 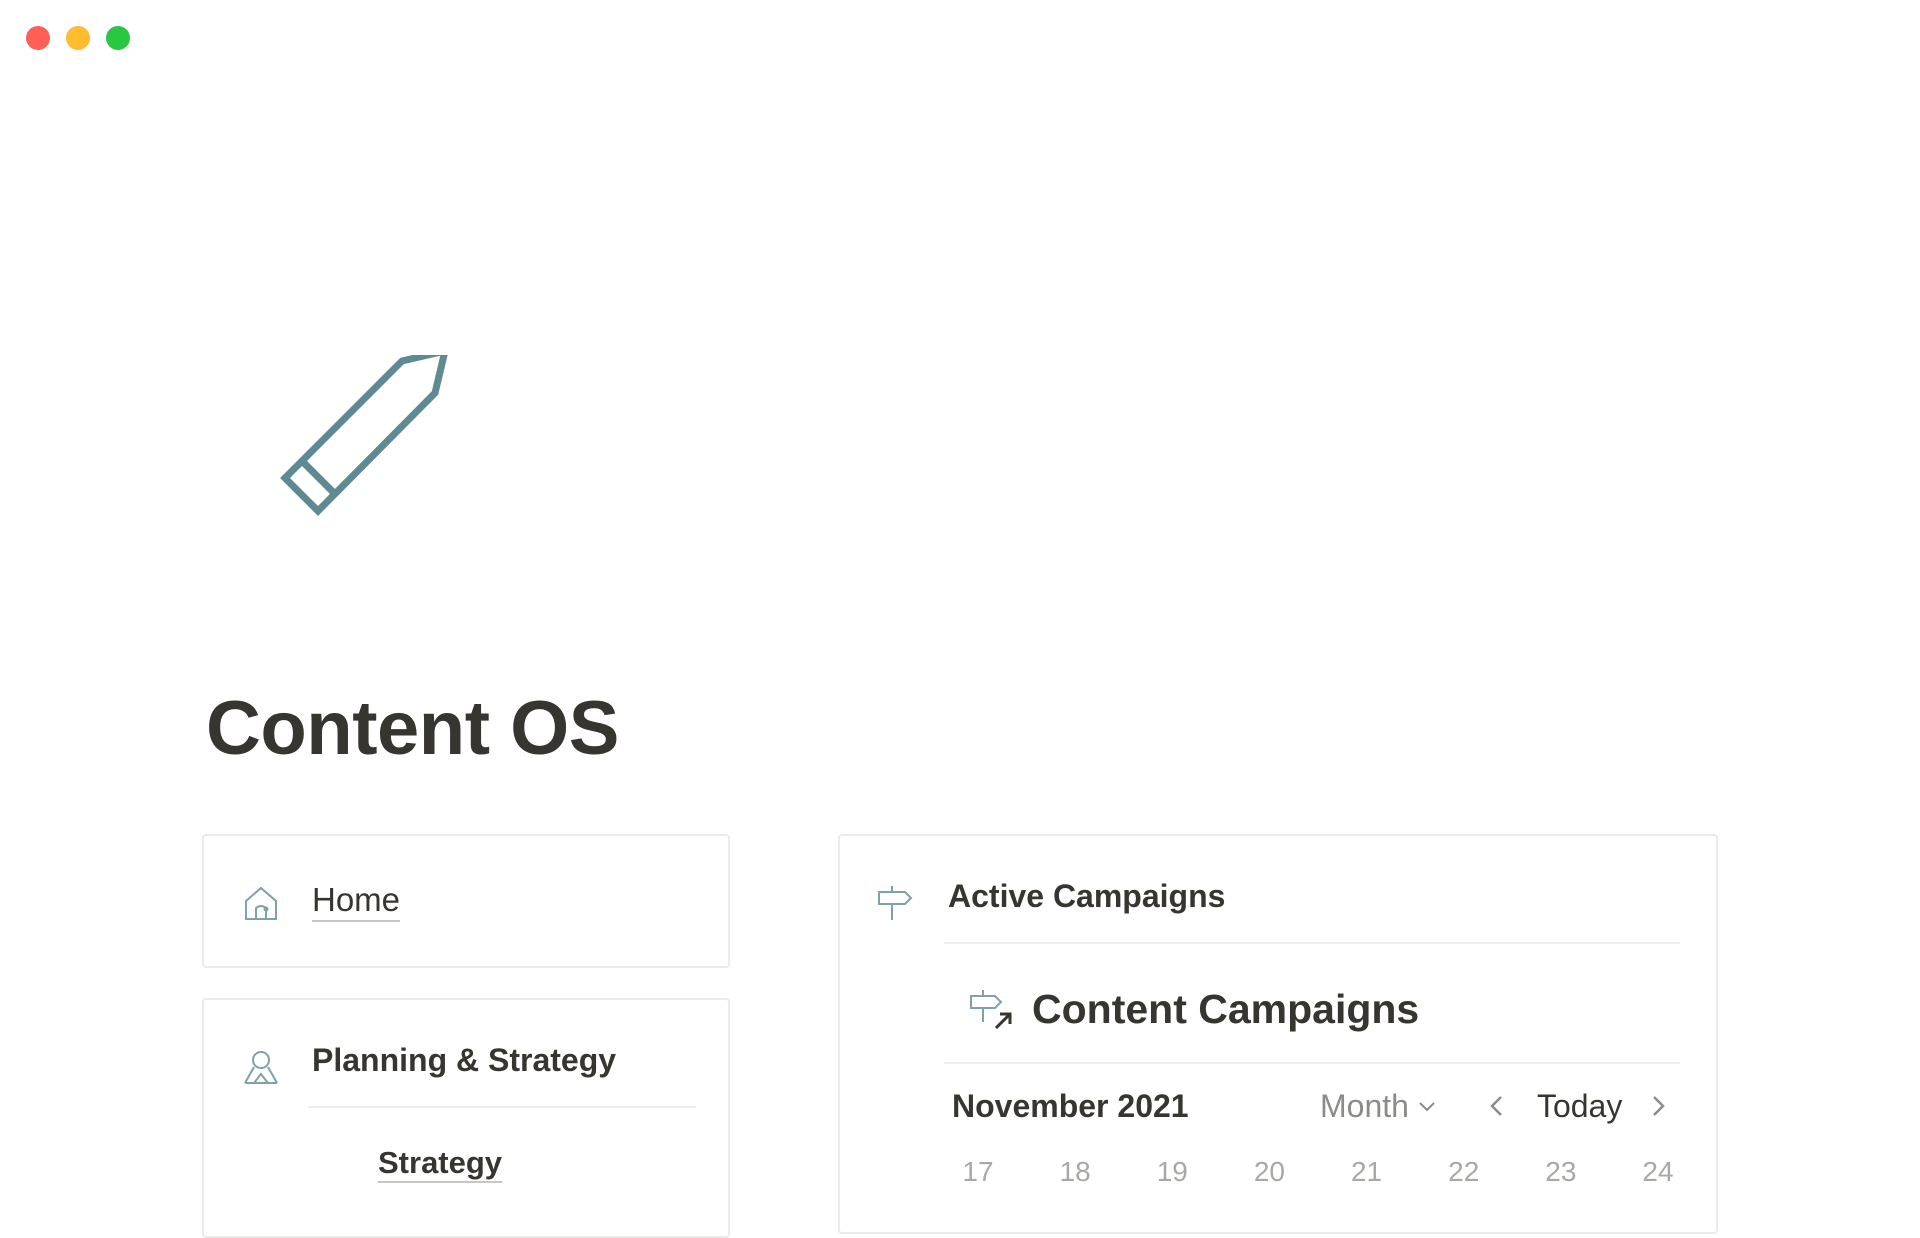 I want to click on calendar-day: 24, so click(x=1658, y=1172).